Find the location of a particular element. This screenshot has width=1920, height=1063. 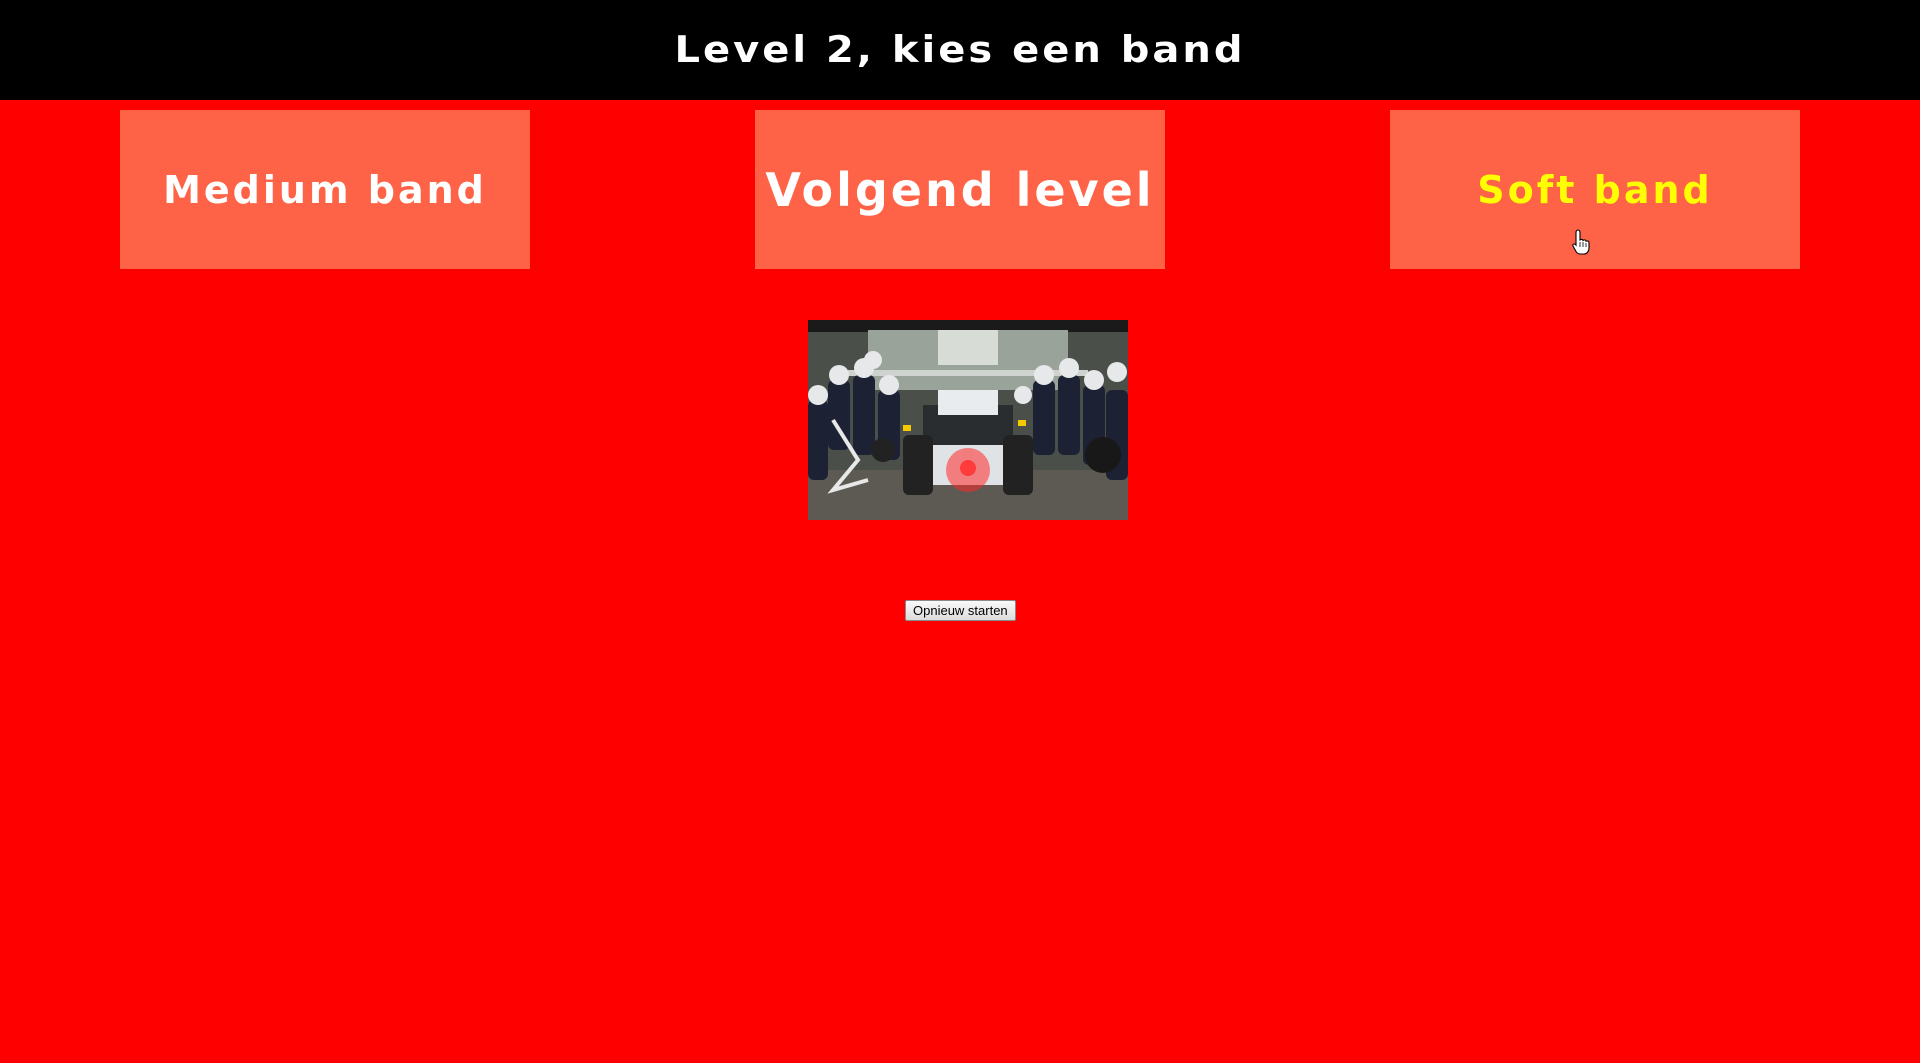

page-title: Level 2, kies een band is located at coordinates (960, 50).